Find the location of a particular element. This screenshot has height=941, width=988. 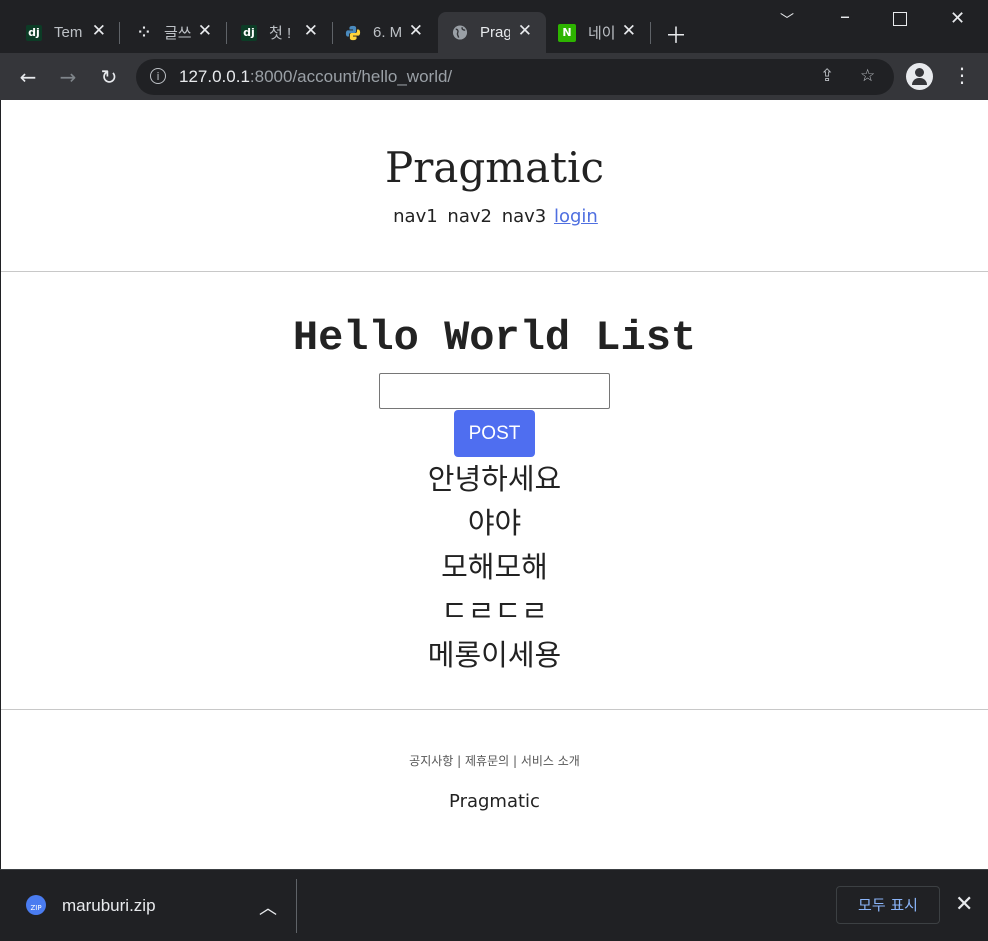

close-download-bar-icon: ✕ is located at coordinates (964, 904).